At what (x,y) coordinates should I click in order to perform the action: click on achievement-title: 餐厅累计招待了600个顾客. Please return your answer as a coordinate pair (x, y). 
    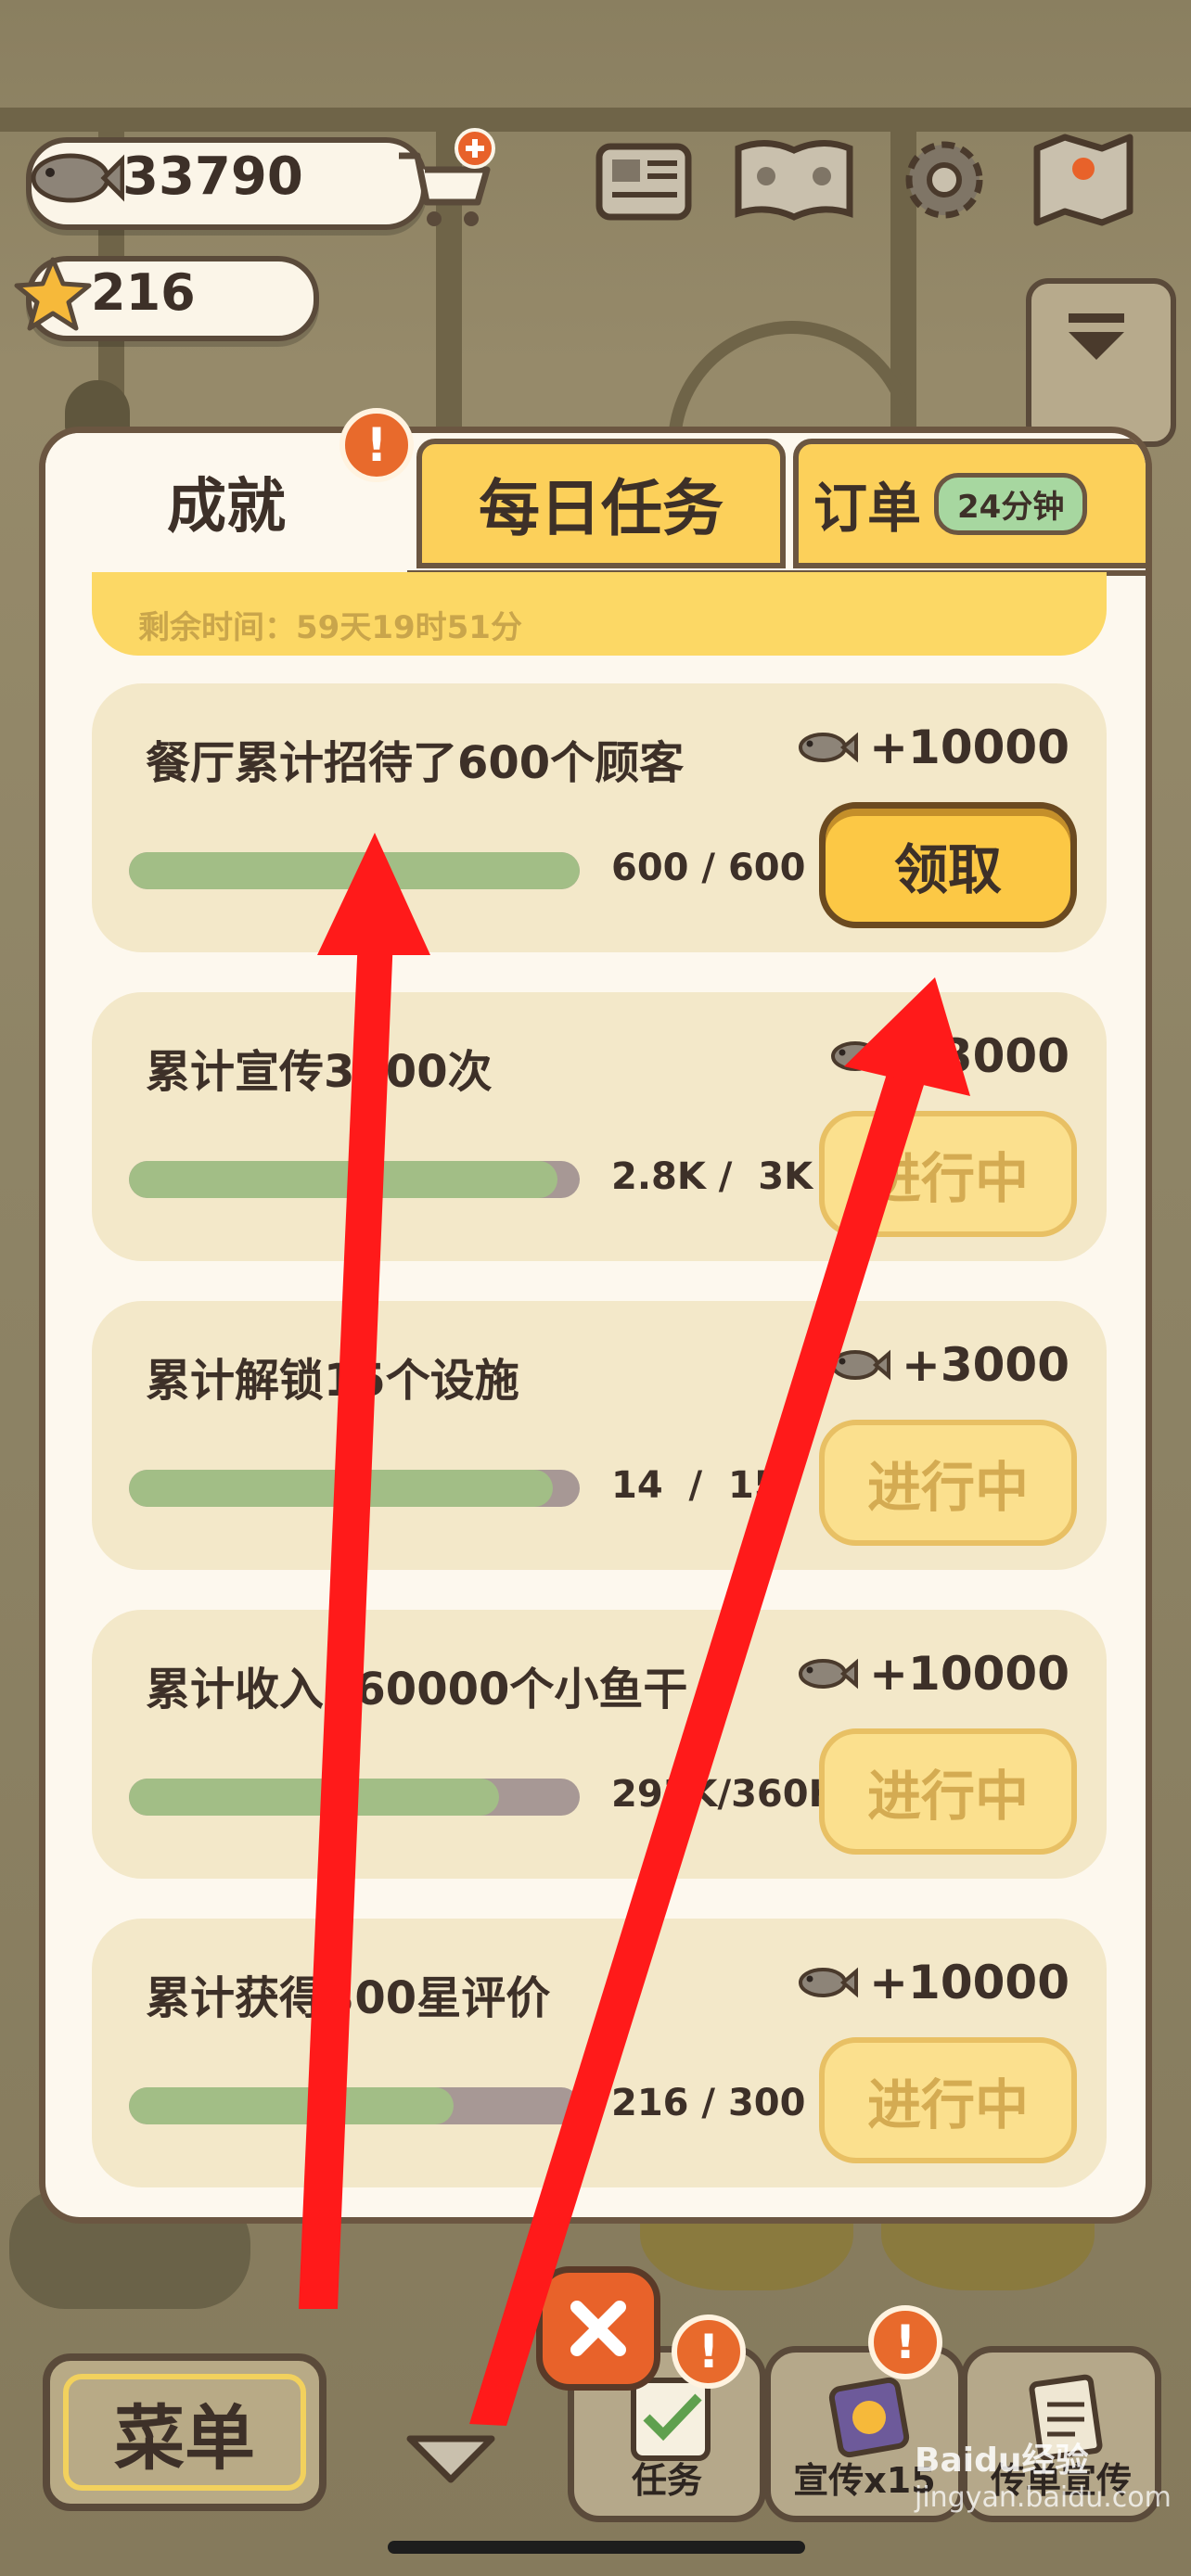
    Looking at the image, I should click on (415, 763).